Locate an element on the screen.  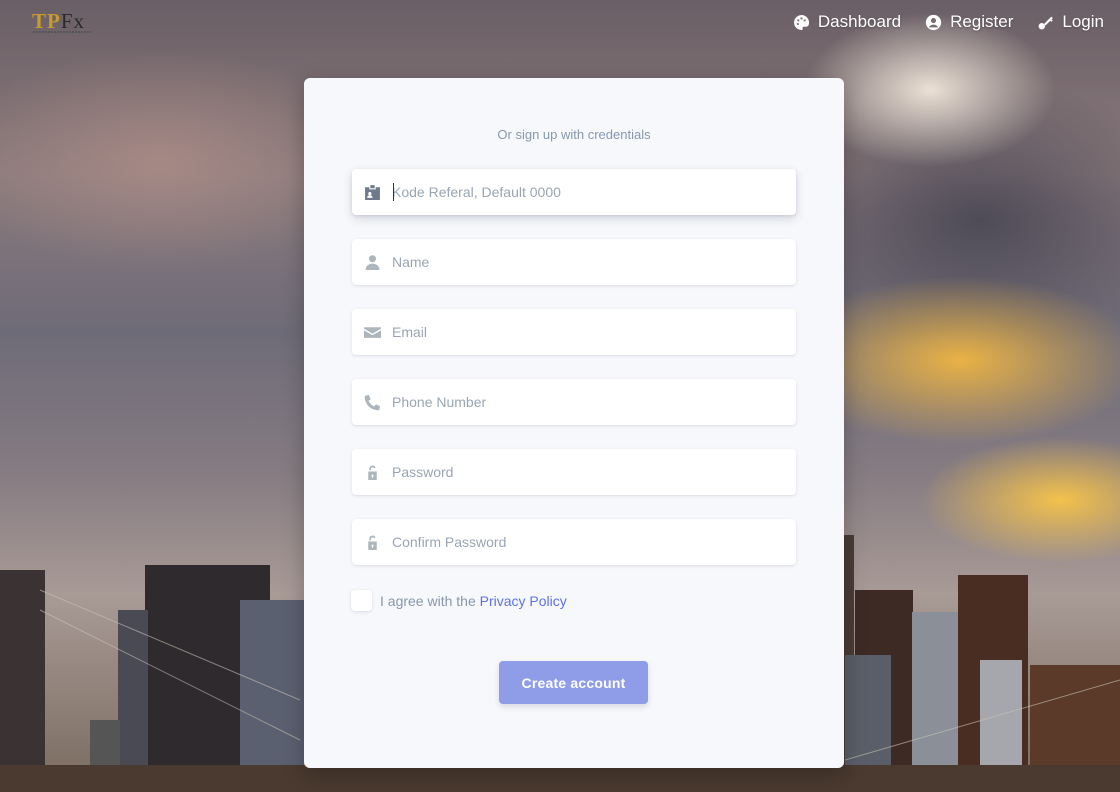
nav-links: Dashboard Register Login is located at coordinates (948, 22).